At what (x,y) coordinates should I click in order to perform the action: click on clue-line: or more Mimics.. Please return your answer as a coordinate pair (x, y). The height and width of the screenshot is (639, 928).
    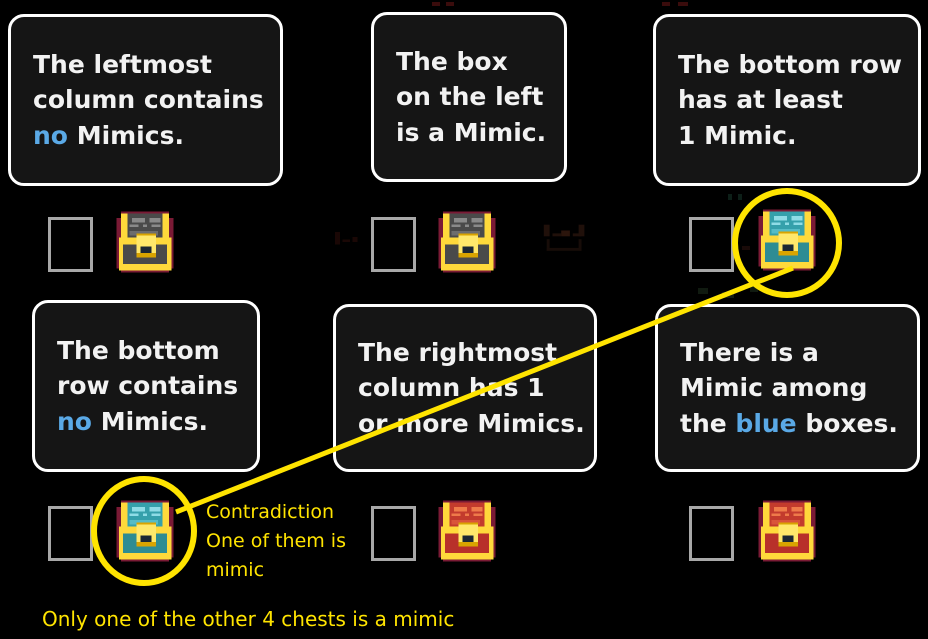
    Looking at the image, I should click on (471, 423).